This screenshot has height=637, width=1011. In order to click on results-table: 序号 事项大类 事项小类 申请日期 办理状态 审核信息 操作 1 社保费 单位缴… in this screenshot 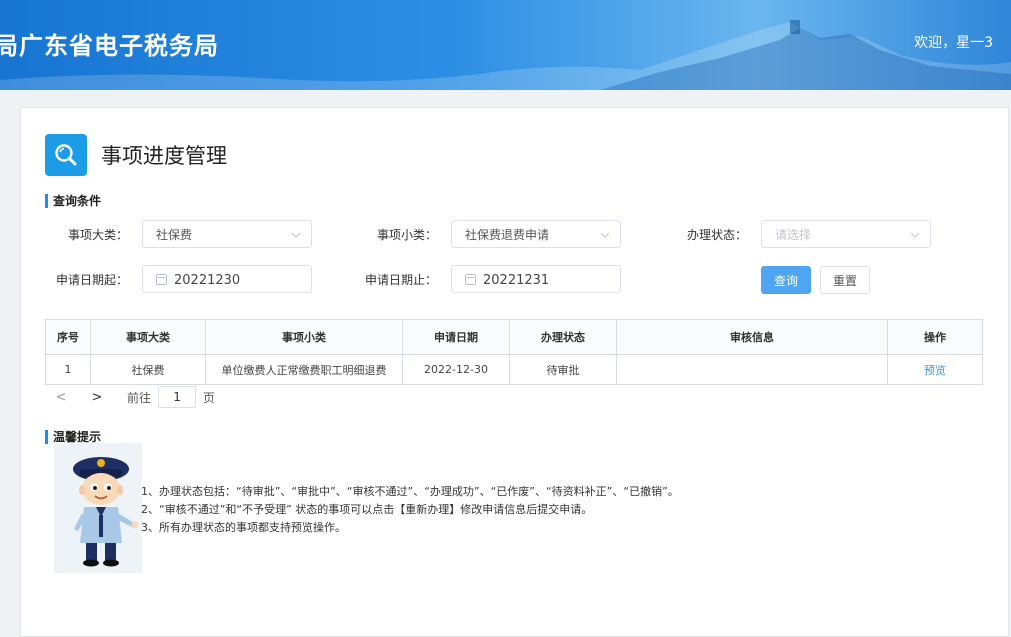, I will do `click(514, 352)`.